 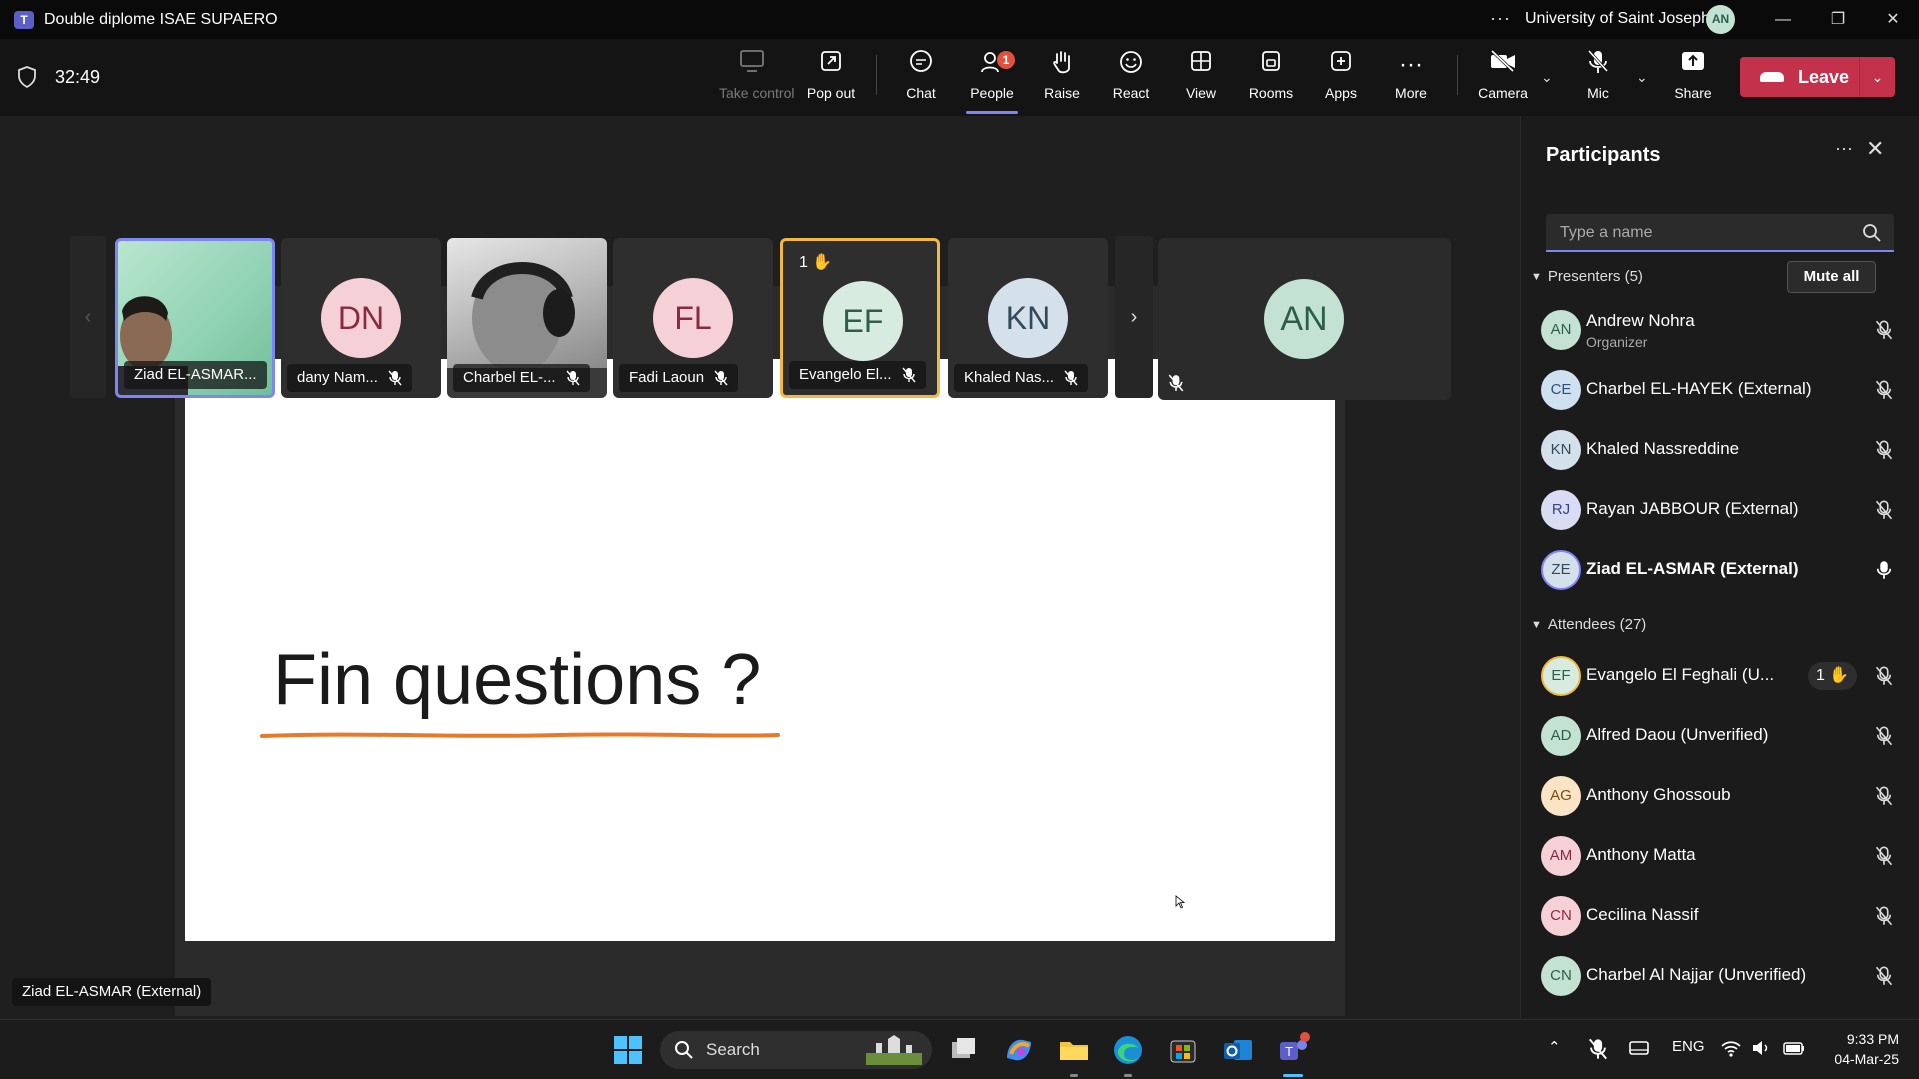 I want to click on view-label: View, so click(x=1201, y=93).